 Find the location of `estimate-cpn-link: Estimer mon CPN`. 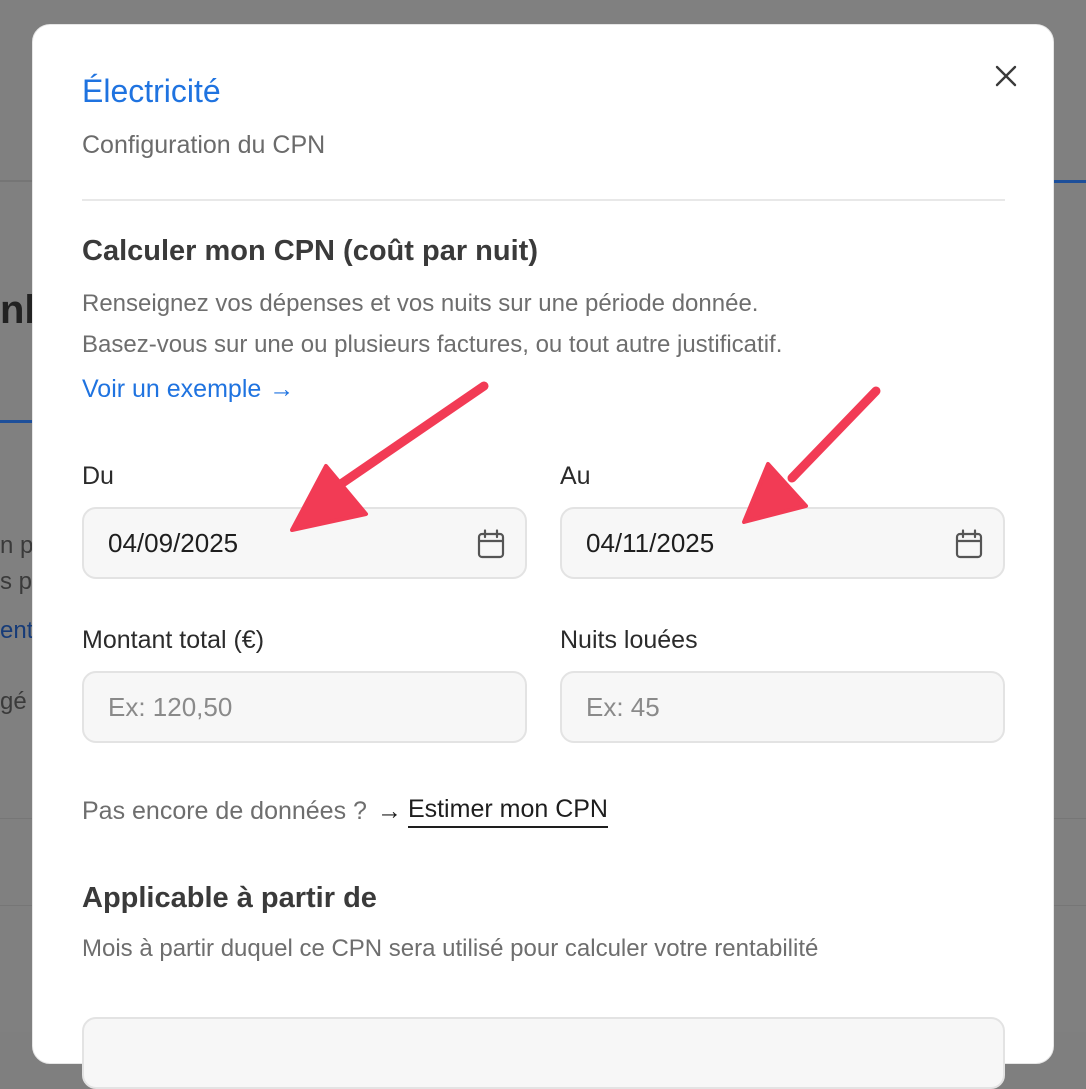

estimate-cpn-link: Estimer mon CPN is located at coordinates (507, 811).